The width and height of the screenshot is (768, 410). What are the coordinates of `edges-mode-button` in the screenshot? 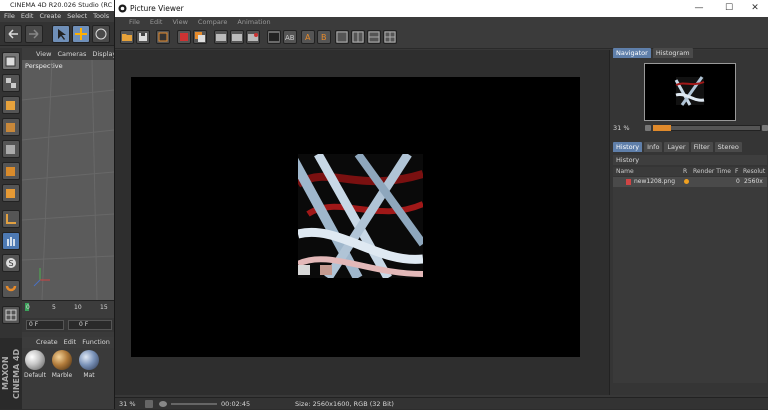 It's located at (11, 127).